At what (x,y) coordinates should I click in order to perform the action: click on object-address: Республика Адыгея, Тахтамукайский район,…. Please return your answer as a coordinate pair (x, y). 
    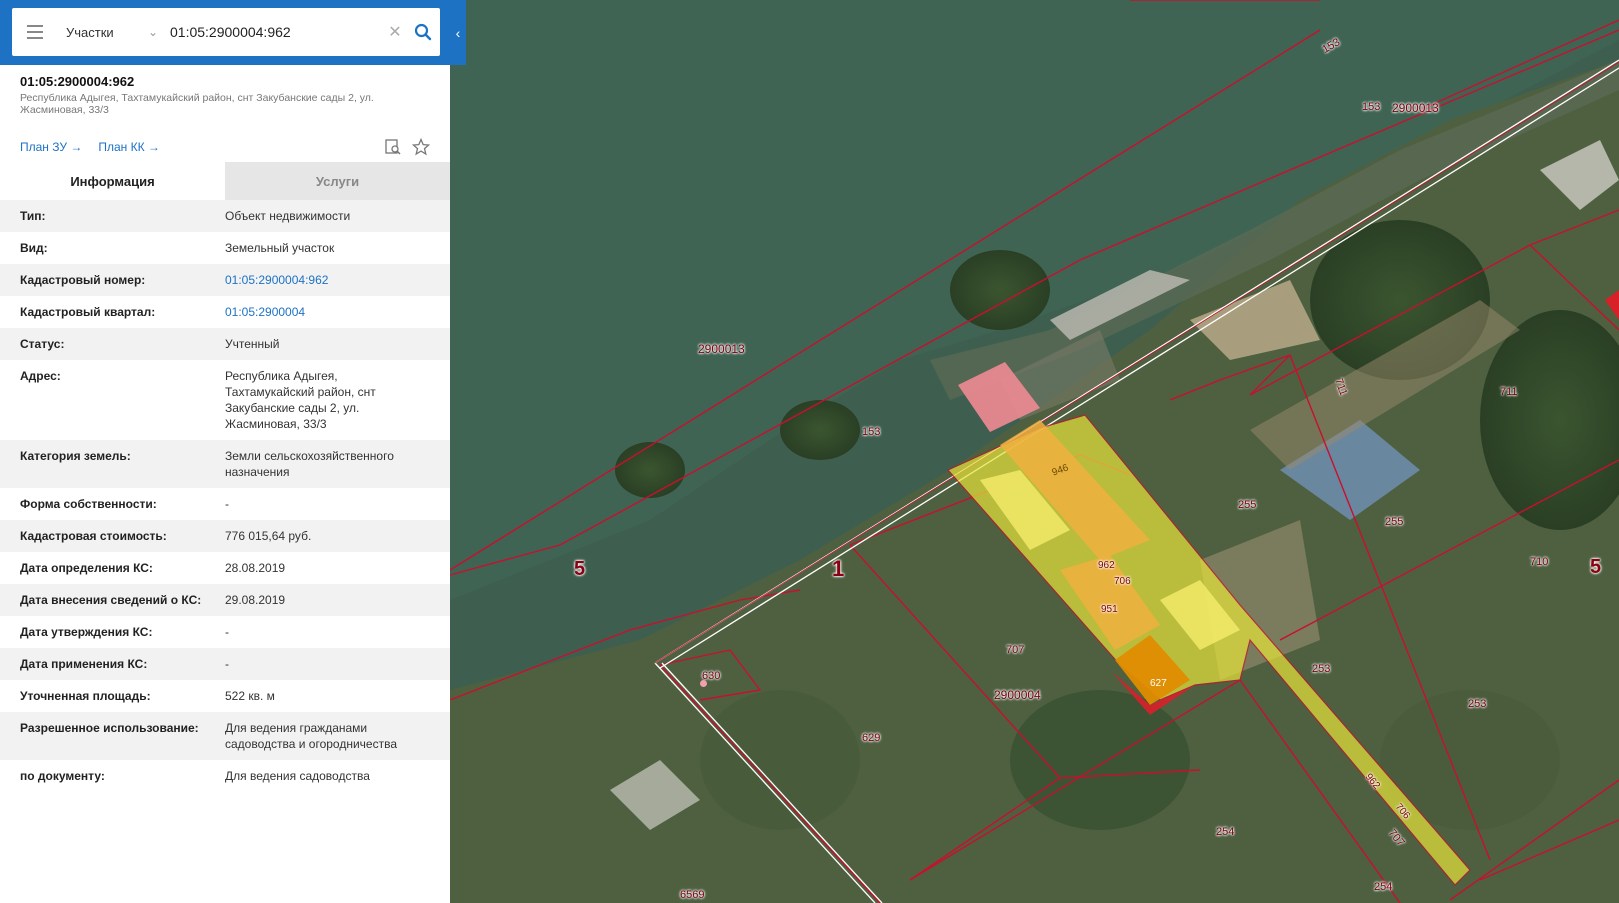
    Looking at the image, I should click on (197, 104).